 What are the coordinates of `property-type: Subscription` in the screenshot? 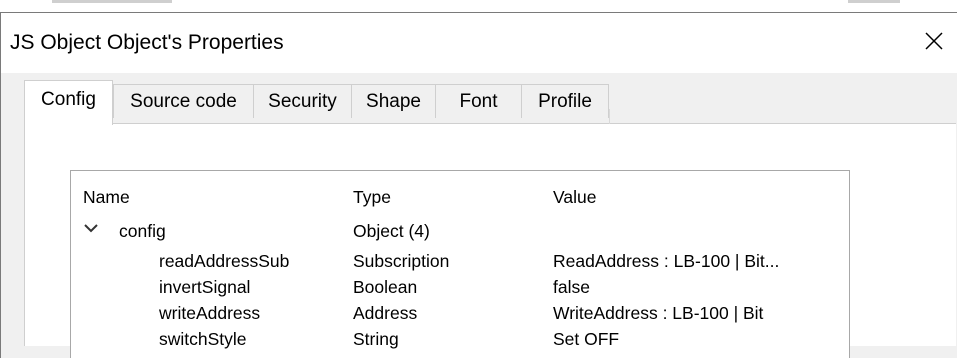 It's located at (401, 261).